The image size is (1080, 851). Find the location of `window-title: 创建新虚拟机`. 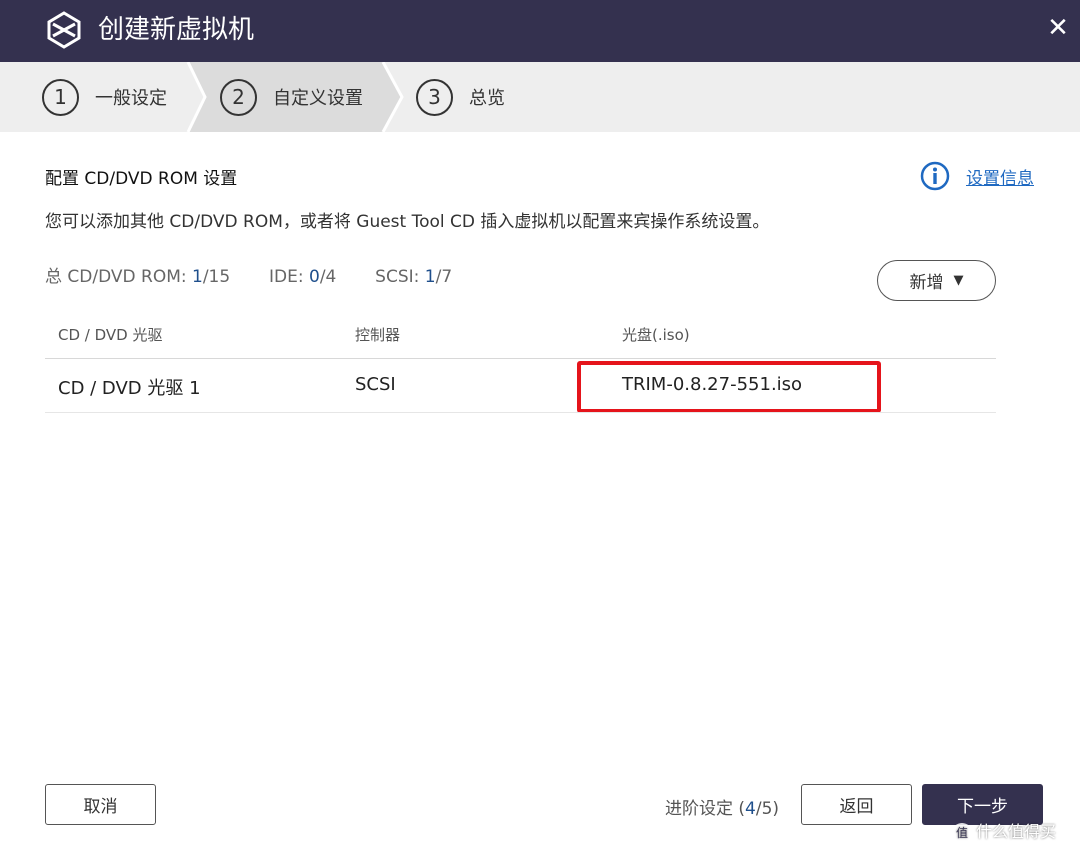

window-title: 创建新虚拟机 is located at coordinates (176, 30).